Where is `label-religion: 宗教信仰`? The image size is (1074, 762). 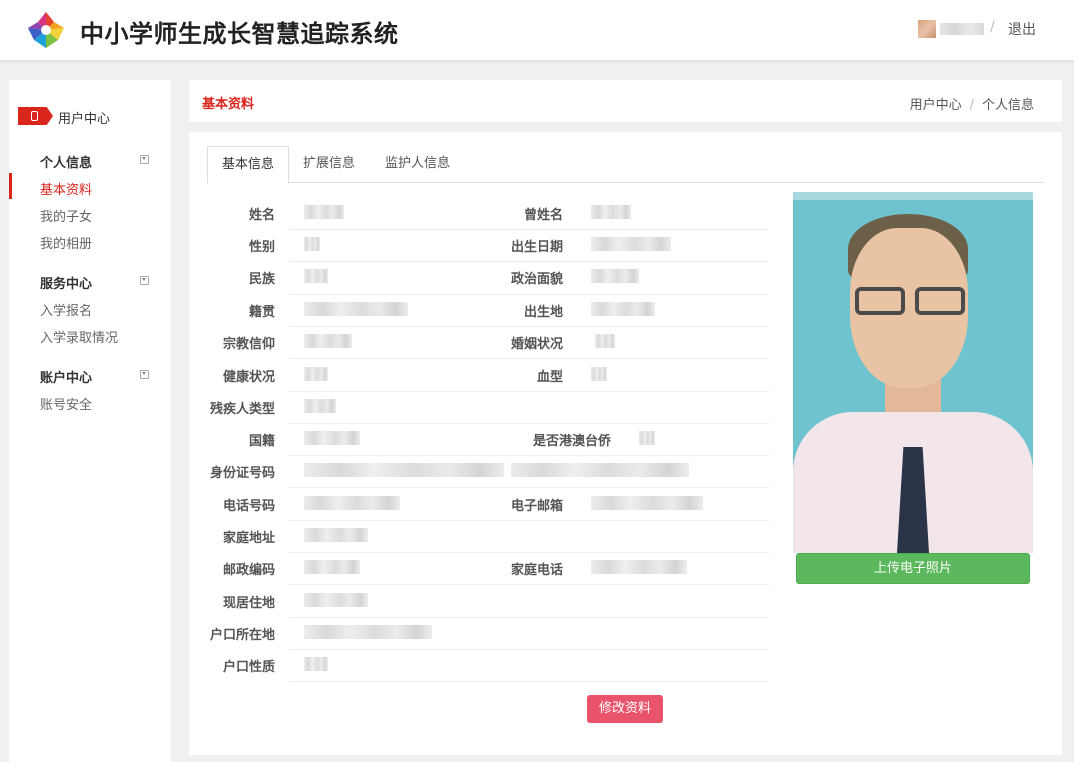
label-religion: 宗教信仰 is located at coordinates (248, 344).